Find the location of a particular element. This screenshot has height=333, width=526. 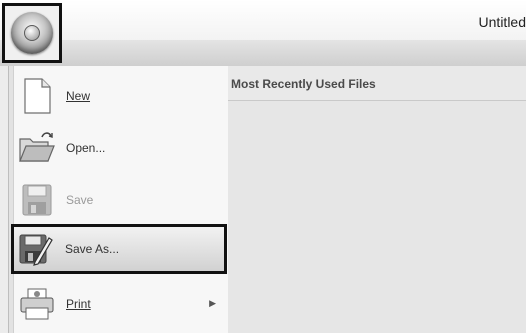

app-menu-button is located at coordinates (32, 33).